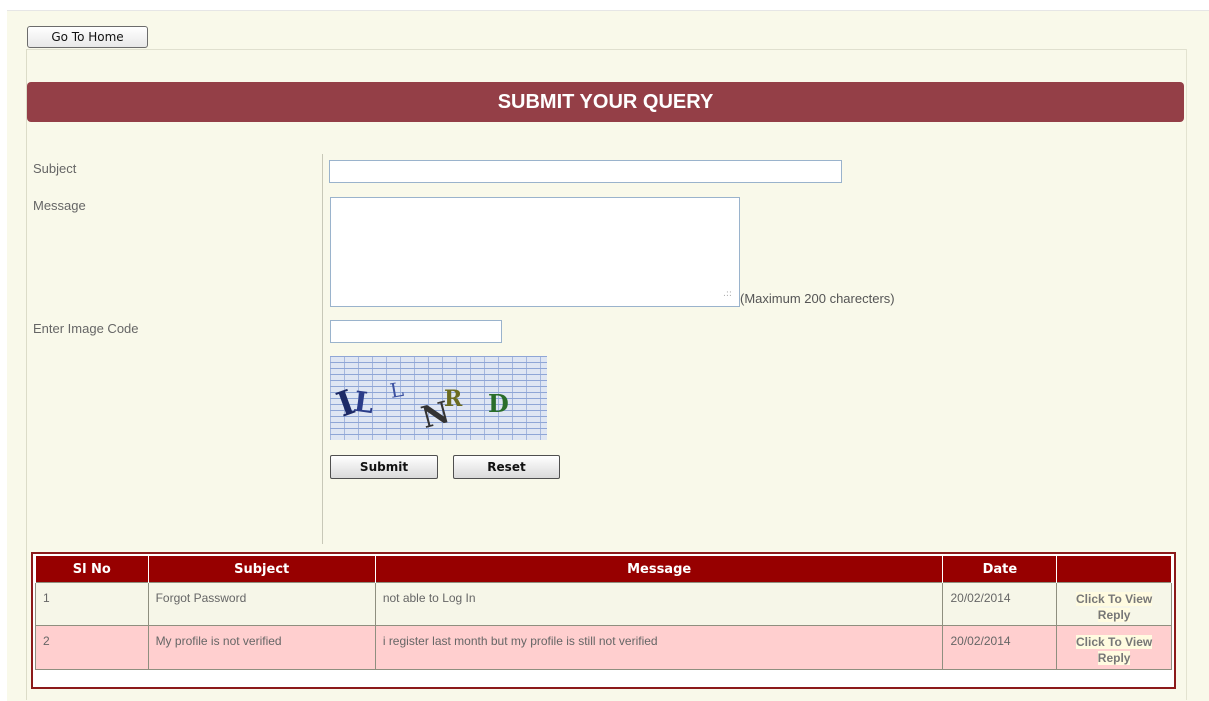 The width and height of the screenshot is (1209, 701). I want to click on cell-sl-no: 1, so click(92, 604).